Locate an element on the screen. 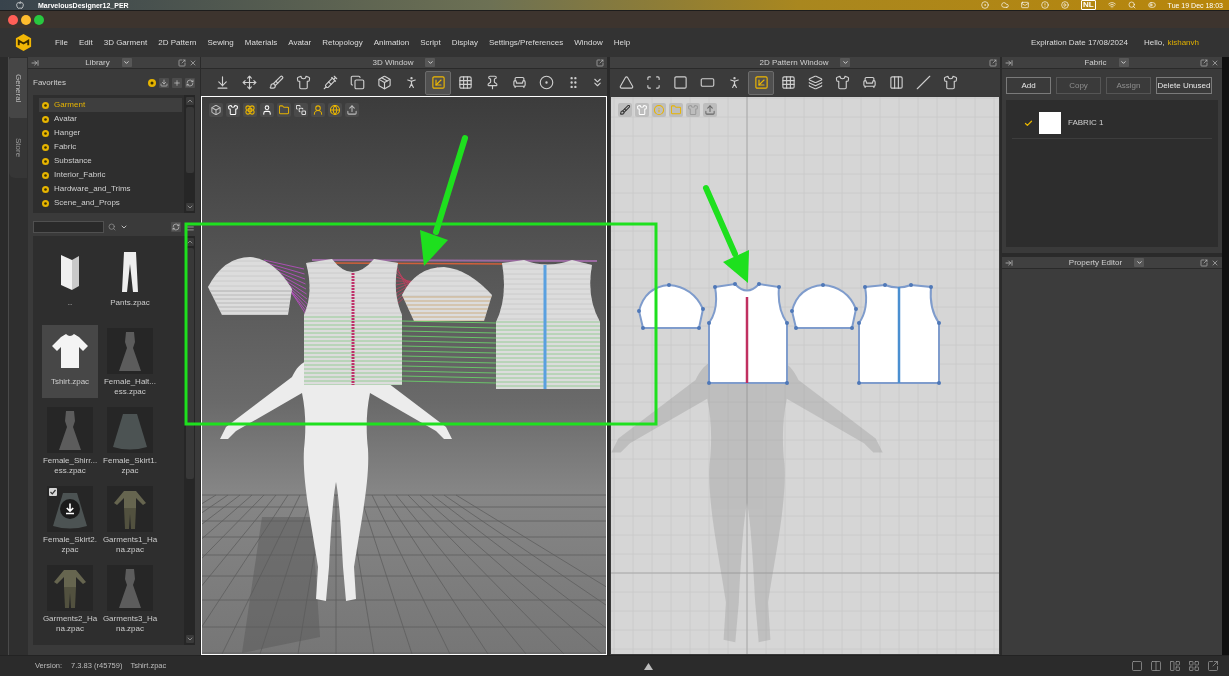  front-pattern-piece is located at coordinates (748, 333).